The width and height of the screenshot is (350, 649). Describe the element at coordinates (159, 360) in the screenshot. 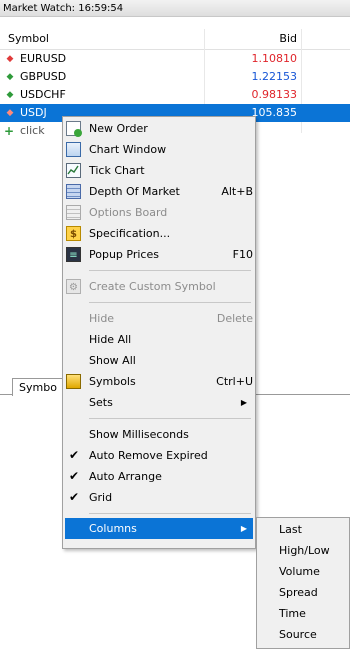

I see `menu-item-show-all: Show All` at that location.